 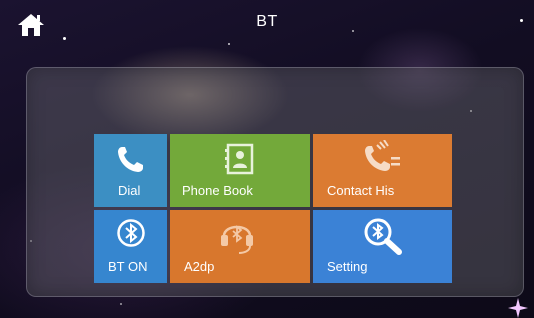 I want to click on top-bar: BT, so click(x=267, y=20).